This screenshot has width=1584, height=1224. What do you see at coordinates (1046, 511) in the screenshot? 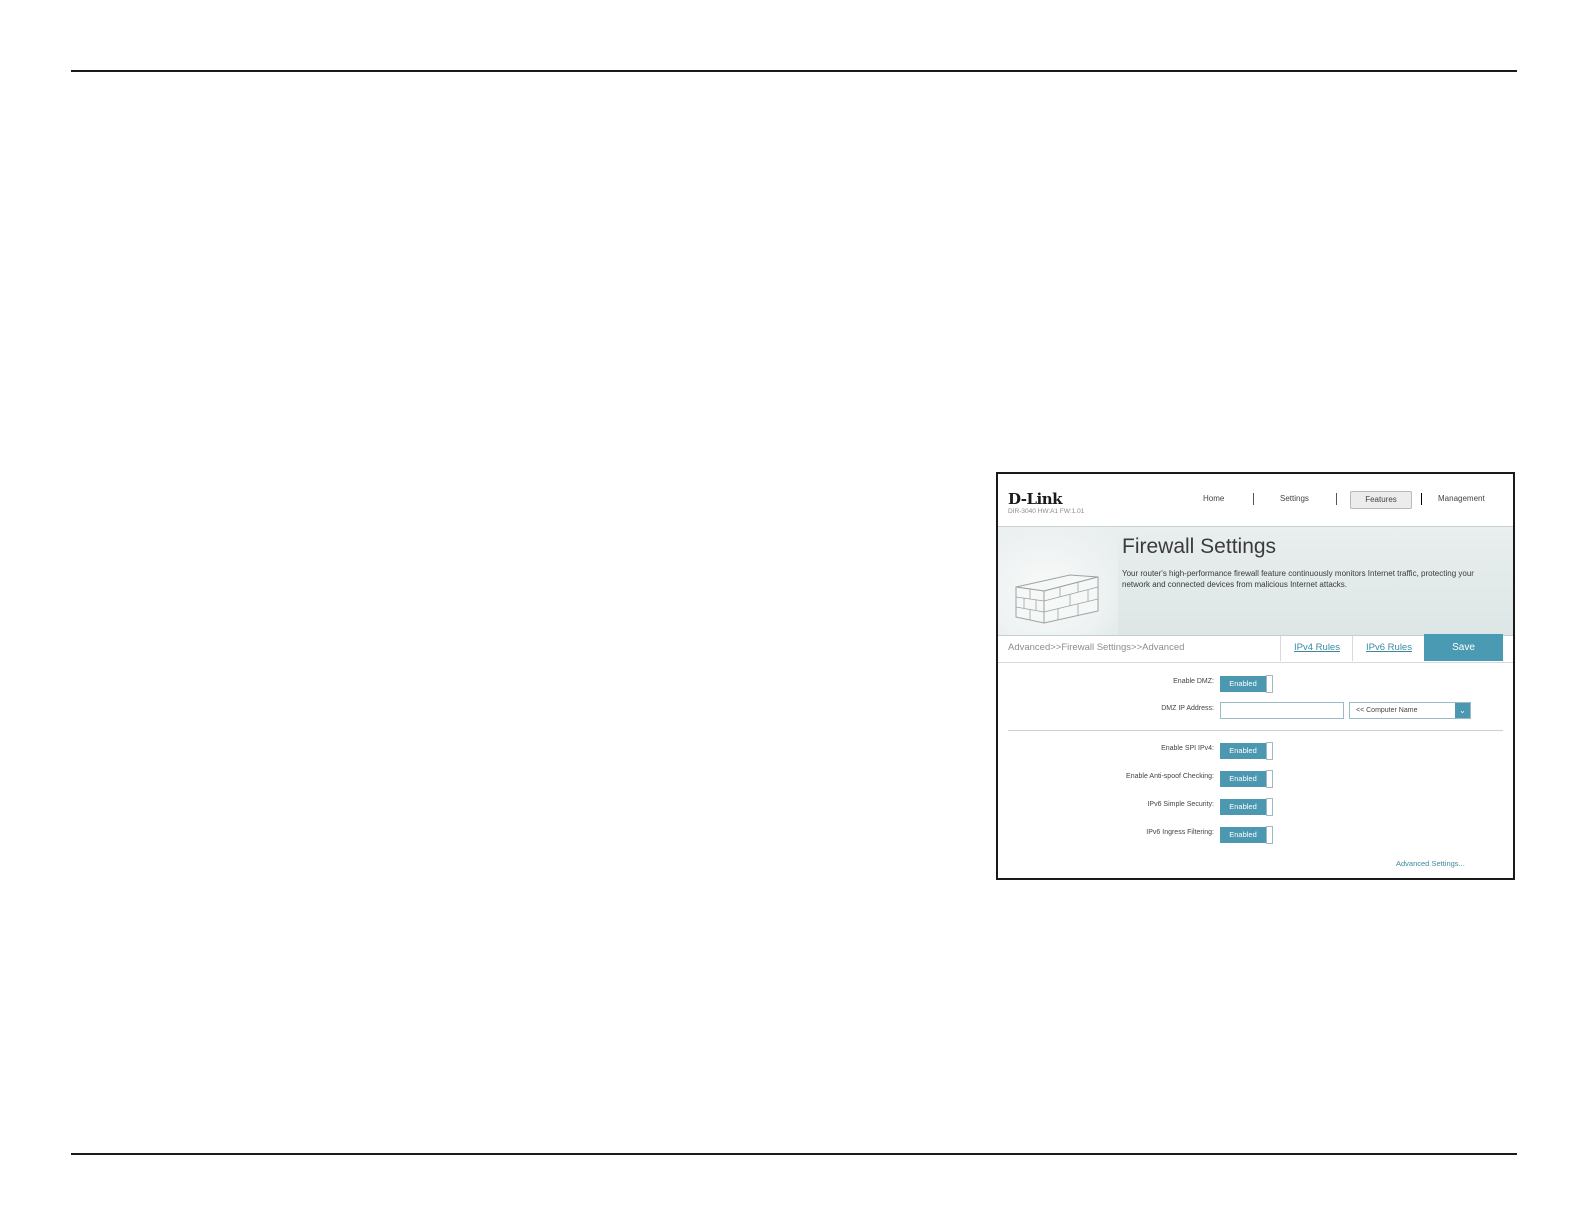
I see `model-info: DIR-3040 HW:A1 FW:1.01` at bounding box center [1046, 511].